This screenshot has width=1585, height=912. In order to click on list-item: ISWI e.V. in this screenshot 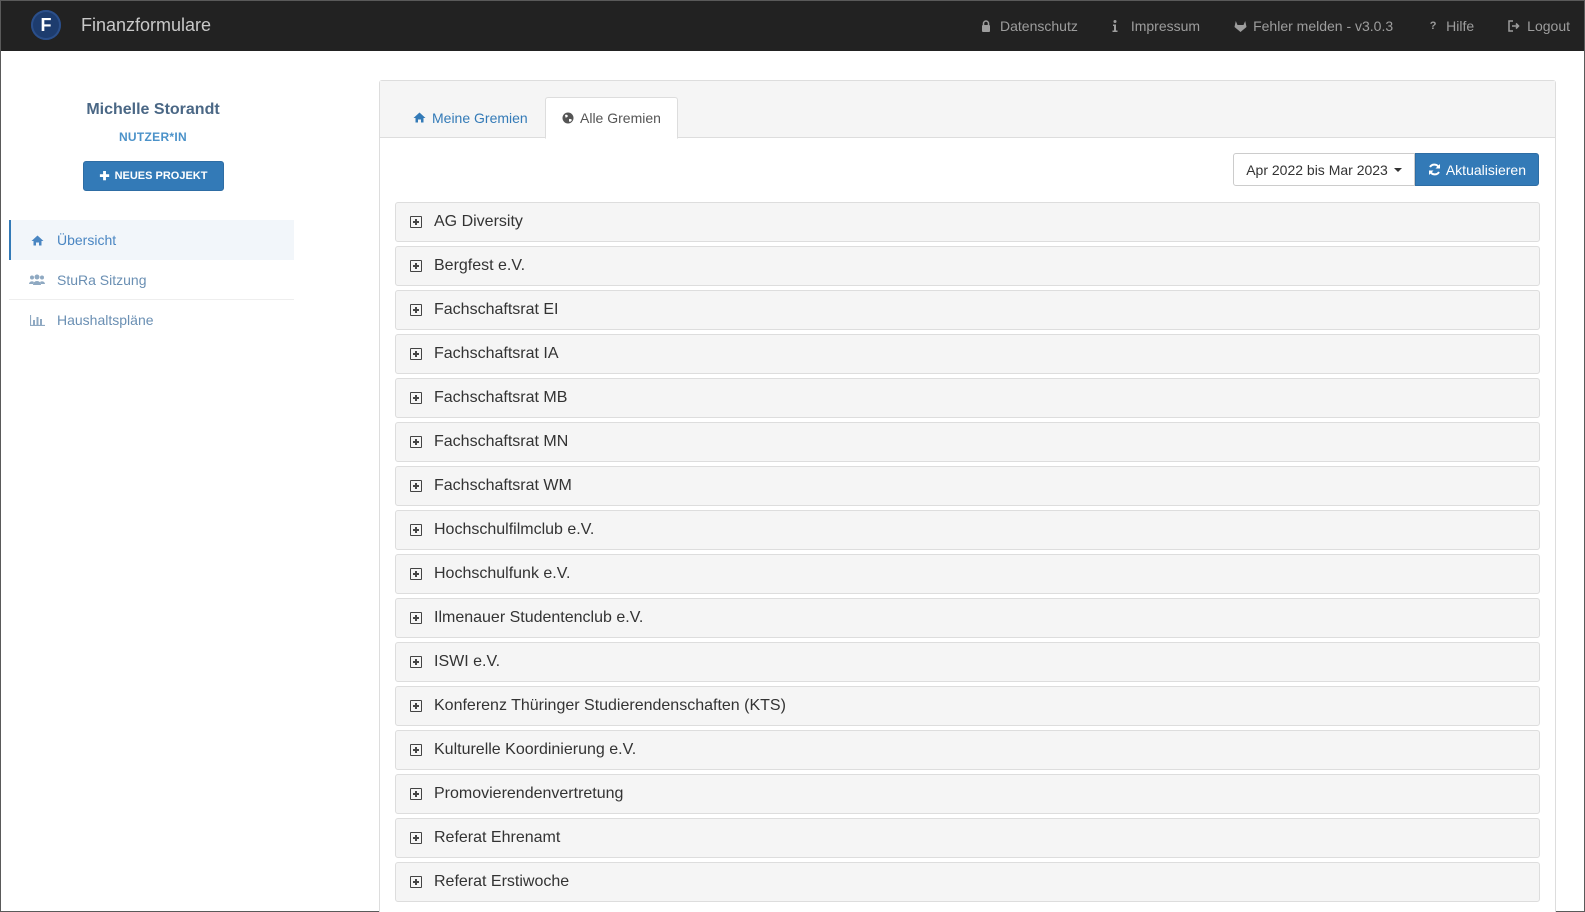, I will do `click(967, 662)`.